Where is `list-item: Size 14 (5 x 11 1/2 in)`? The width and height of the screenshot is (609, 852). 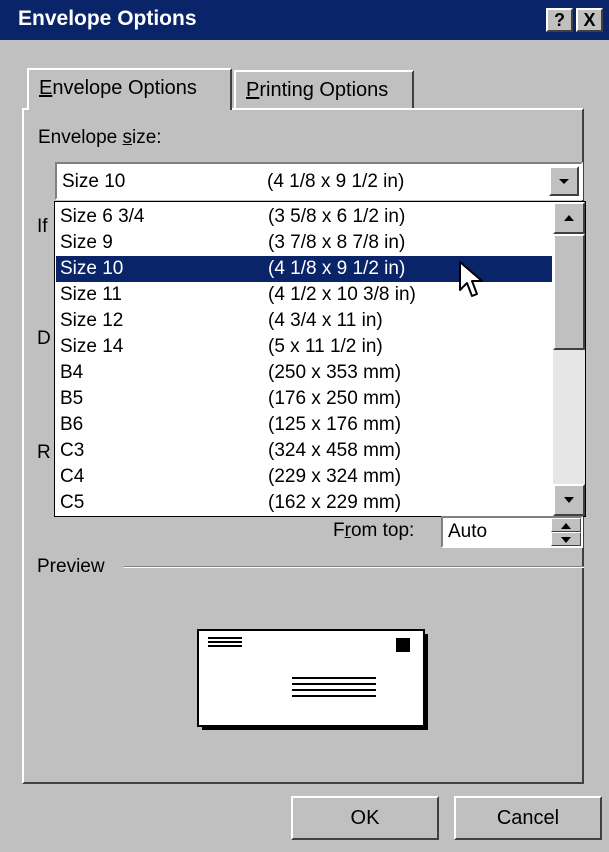
list-item: Size 14 (5 x 11 1/2 in) is located at coordinates (304, 347).